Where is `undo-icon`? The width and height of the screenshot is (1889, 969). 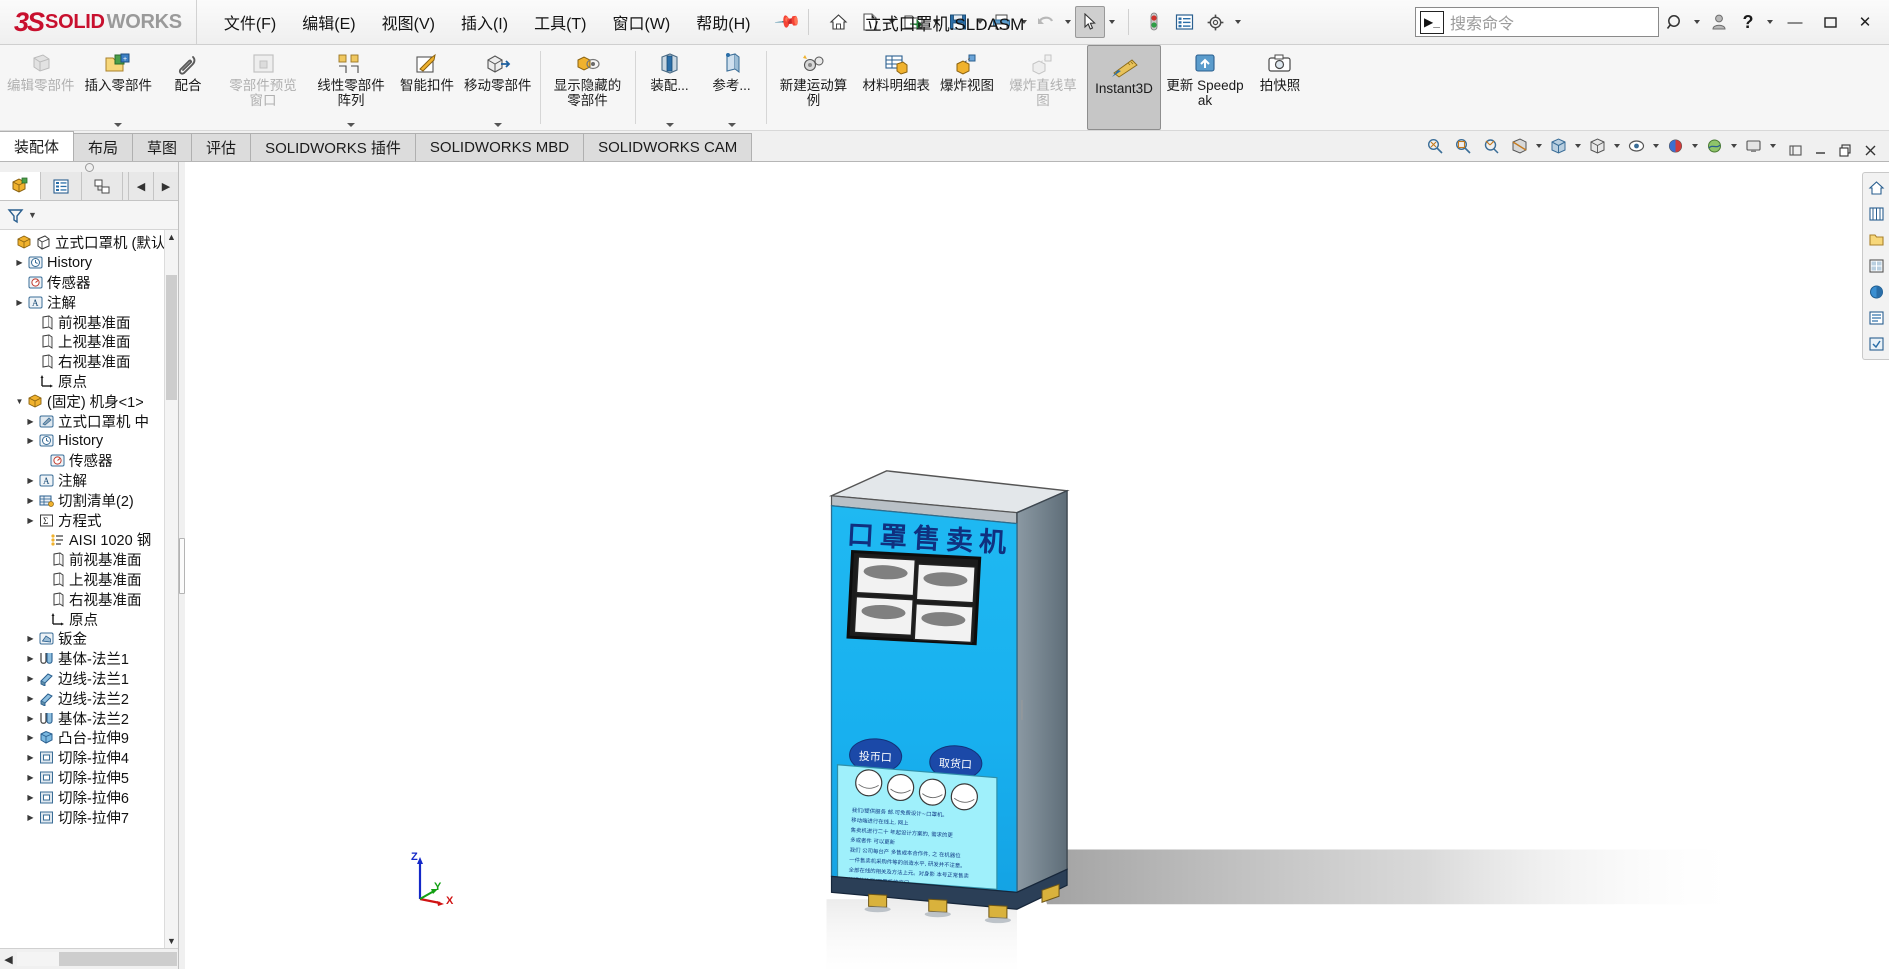 undo-icon is located at coordinates (1046, 22).